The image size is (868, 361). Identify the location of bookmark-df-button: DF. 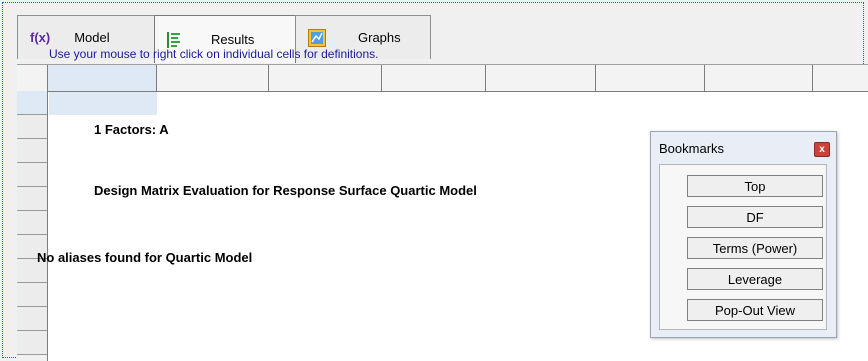
(755, 217).